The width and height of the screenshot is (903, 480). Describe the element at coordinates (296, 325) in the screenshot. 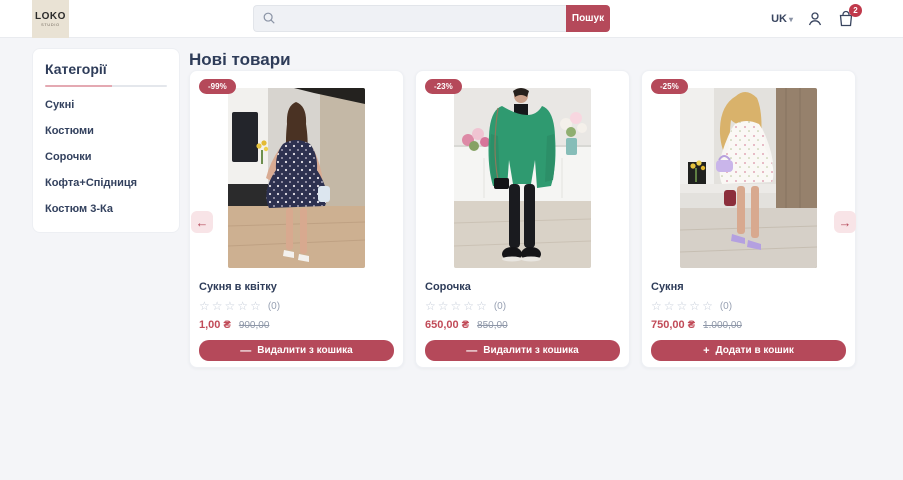

I see `price-row: 1,00 ₴ 900,00` at that location.